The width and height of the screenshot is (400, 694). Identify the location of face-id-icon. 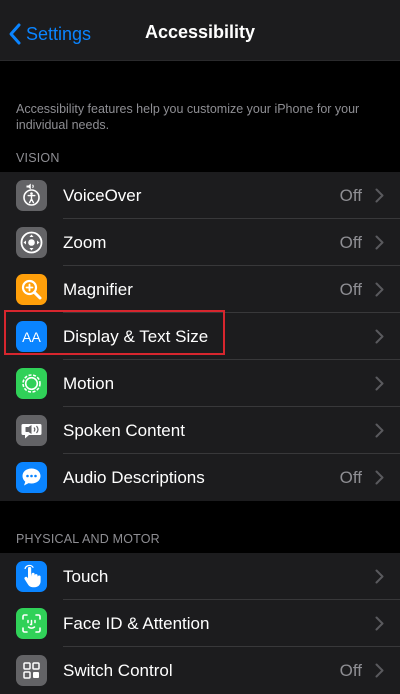
(31, 623).